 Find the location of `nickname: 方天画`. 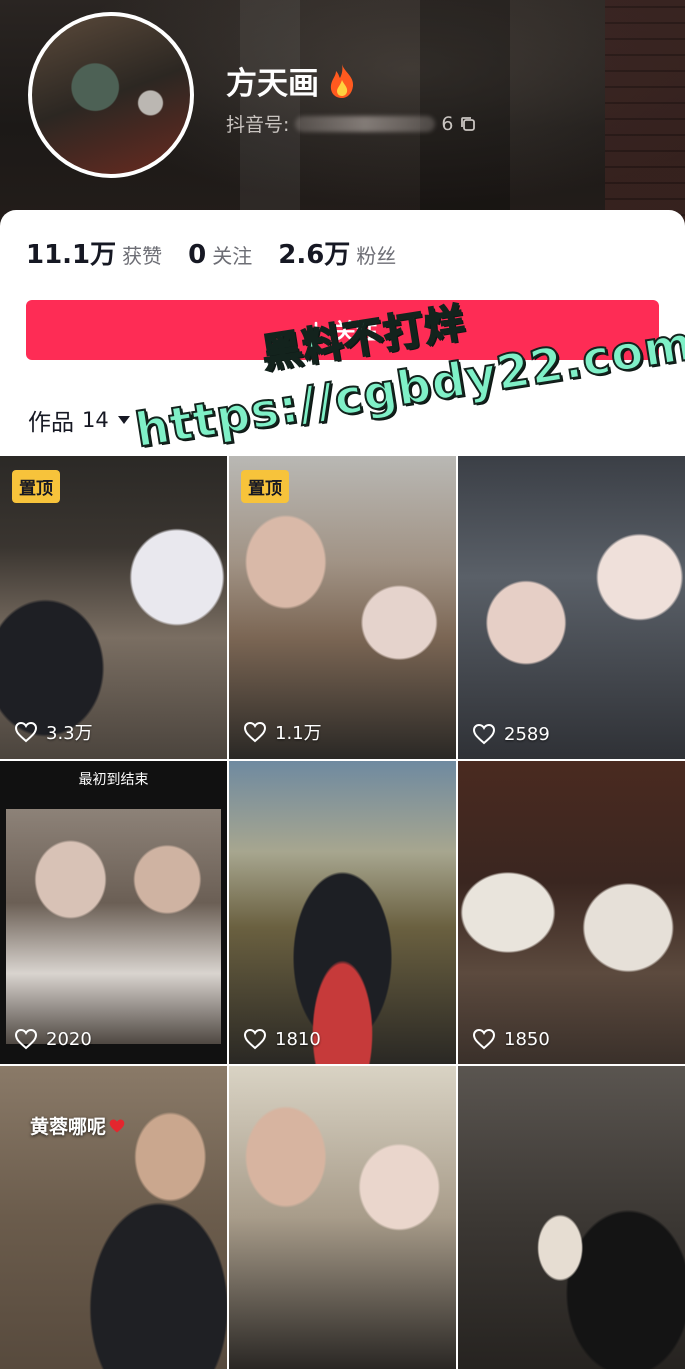

nickname: 方天画 is located at coordinates (291, 80).